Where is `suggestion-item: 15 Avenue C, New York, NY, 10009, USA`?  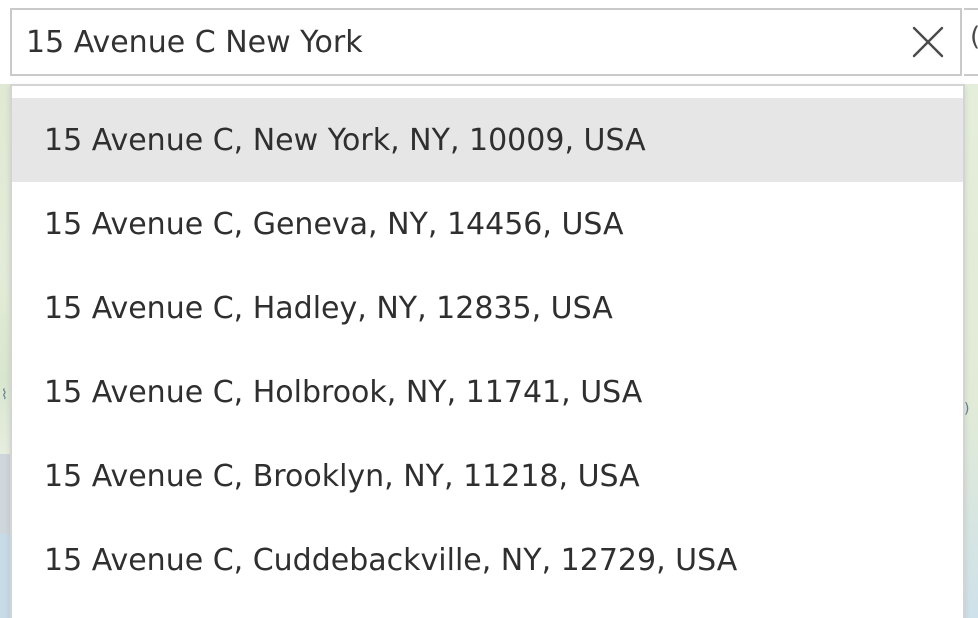 suggestion-item: 15 Avenue C, New York, NY, 10009, USA is located at coordinates (487, 140).